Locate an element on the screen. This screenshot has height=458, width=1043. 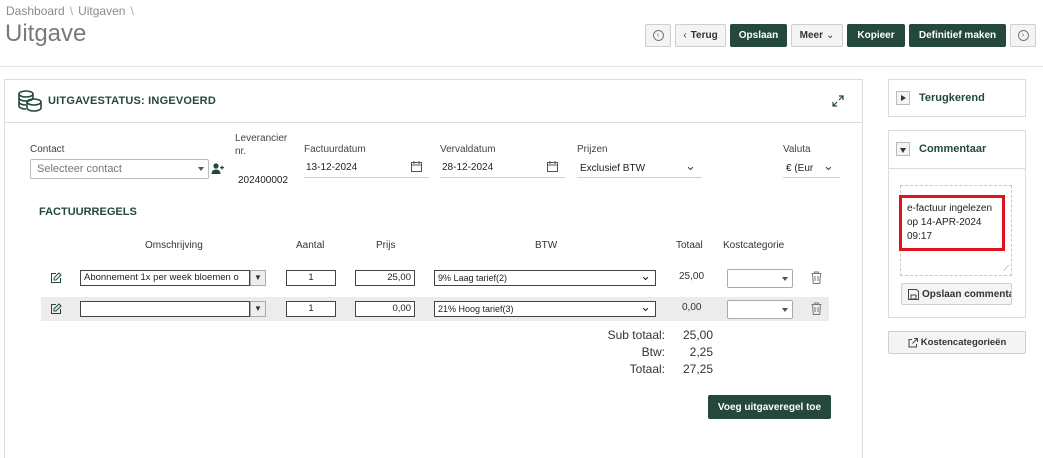
subtotal-label: Sub totaal: is located at coordinates (636, 335).